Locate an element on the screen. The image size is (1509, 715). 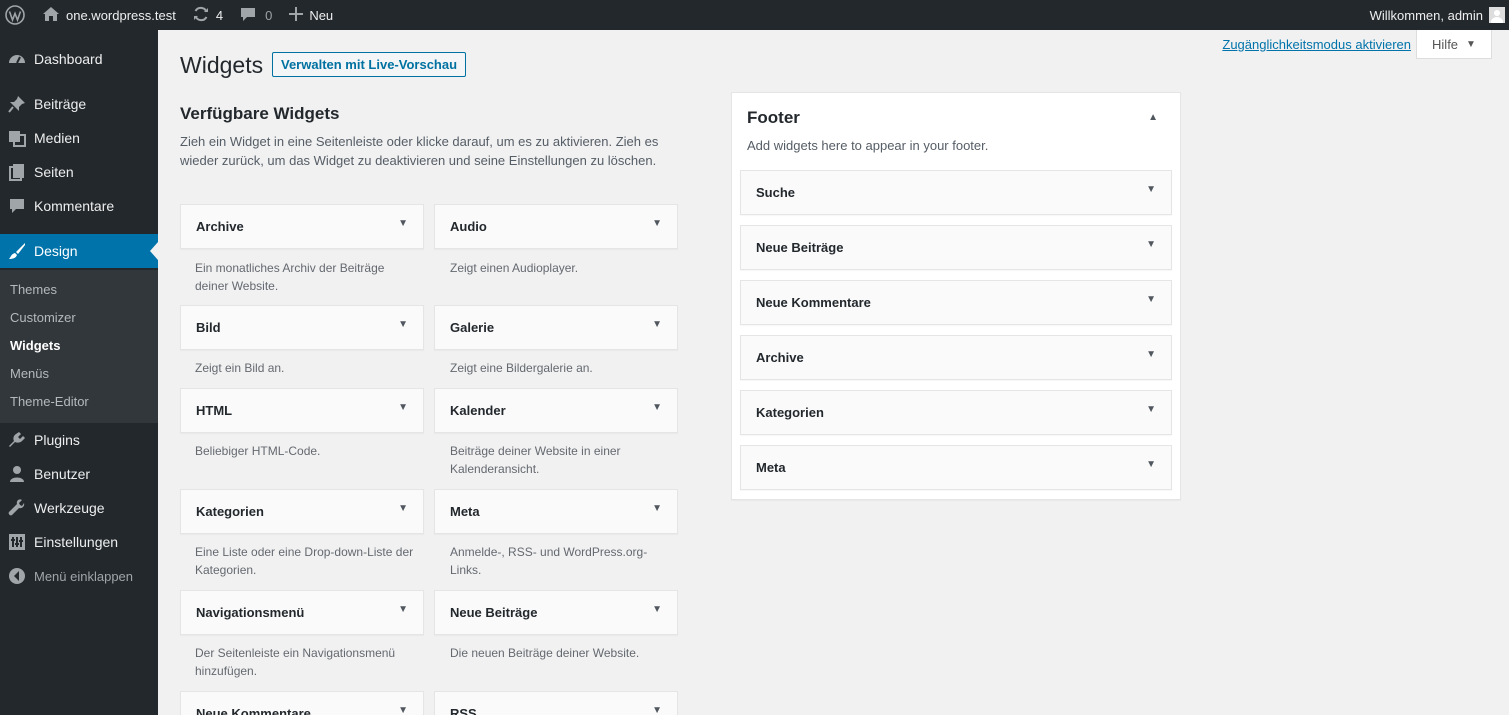
widget-categories: Kategorien ▼ is located at coordinates (302, 511).